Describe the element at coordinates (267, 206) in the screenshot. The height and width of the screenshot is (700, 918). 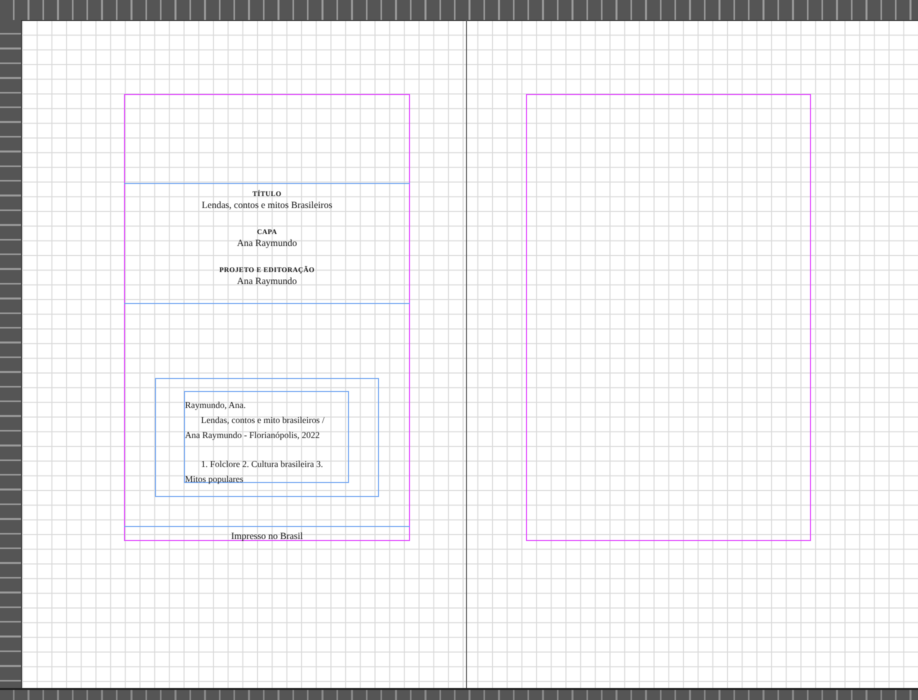
I see `credit-text: Lendas, contos e mitos Brasileiros` at that location.